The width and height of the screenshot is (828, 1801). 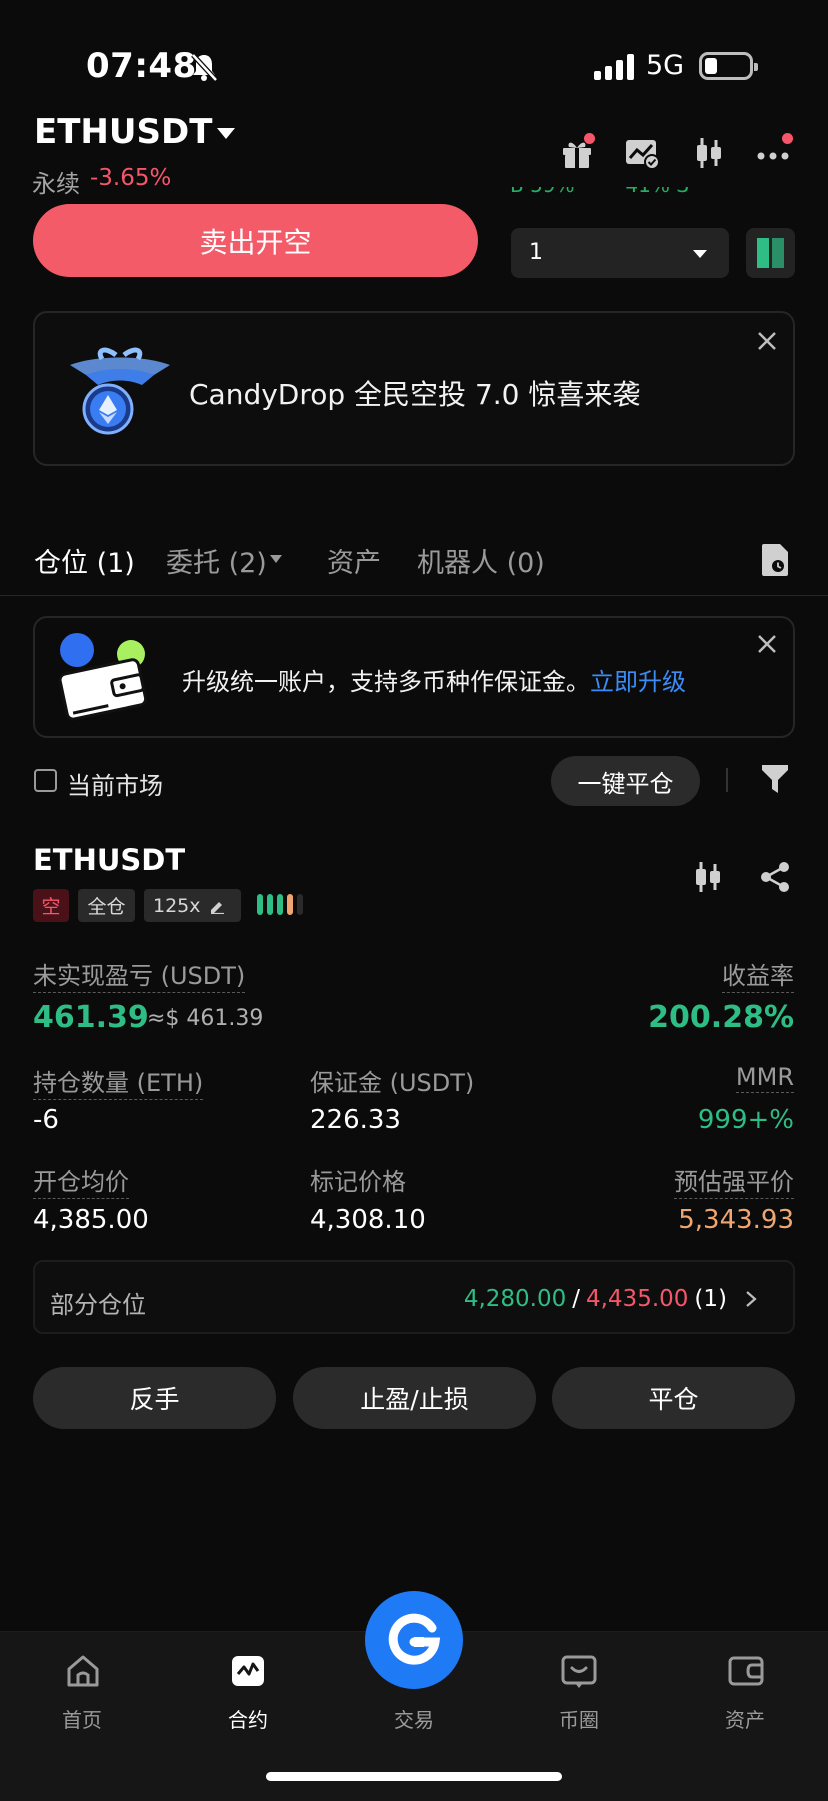 I want to click on home-icon, so click(x=83, y=1671).